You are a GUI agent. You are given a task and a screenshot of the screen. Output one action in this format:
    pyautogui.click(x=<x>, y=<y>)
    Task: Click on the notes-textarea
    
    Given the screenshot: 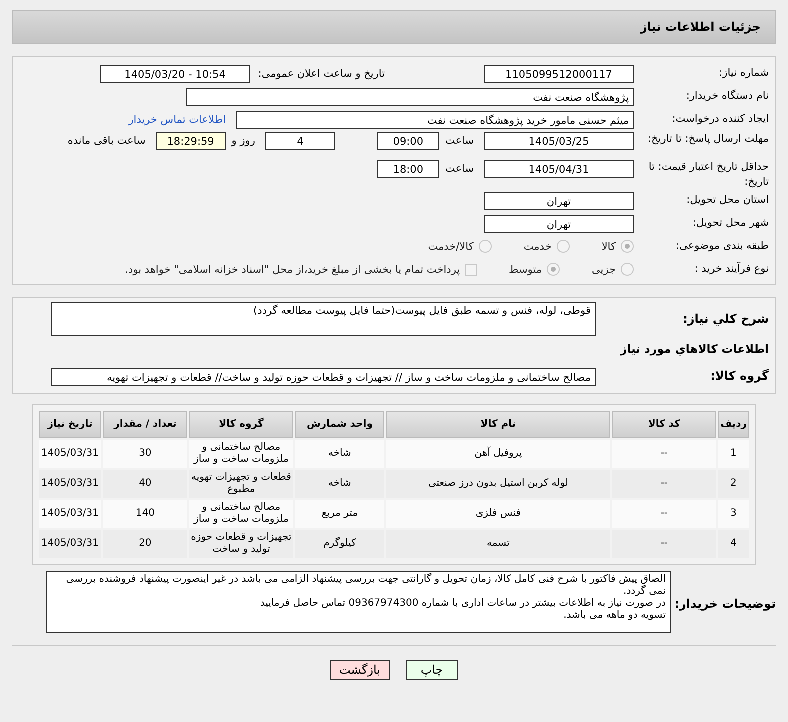 What is the action you would take?
    pyautogui.click(x=358, y=602)
    